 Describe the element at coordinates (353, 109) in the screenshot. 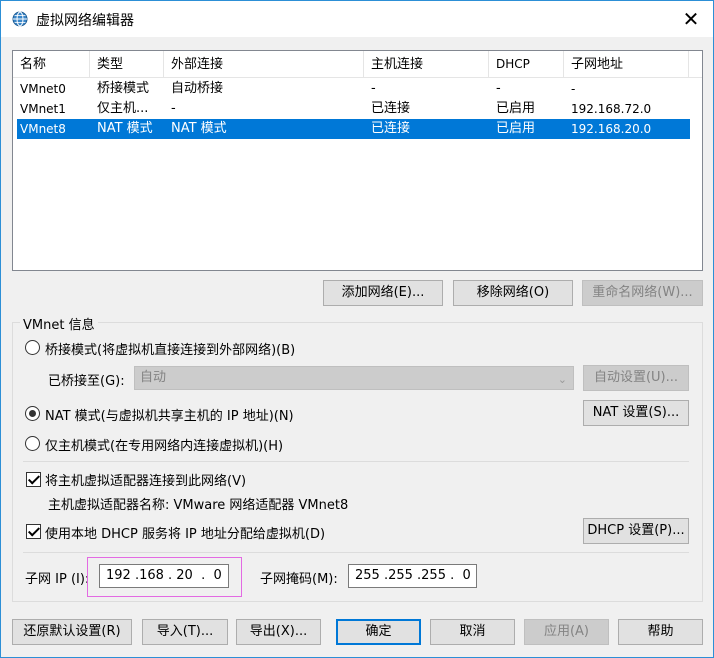

I see `table-row: VMnet1 仅主机... - 已连接 已启用 192.168.72.0` at that location.